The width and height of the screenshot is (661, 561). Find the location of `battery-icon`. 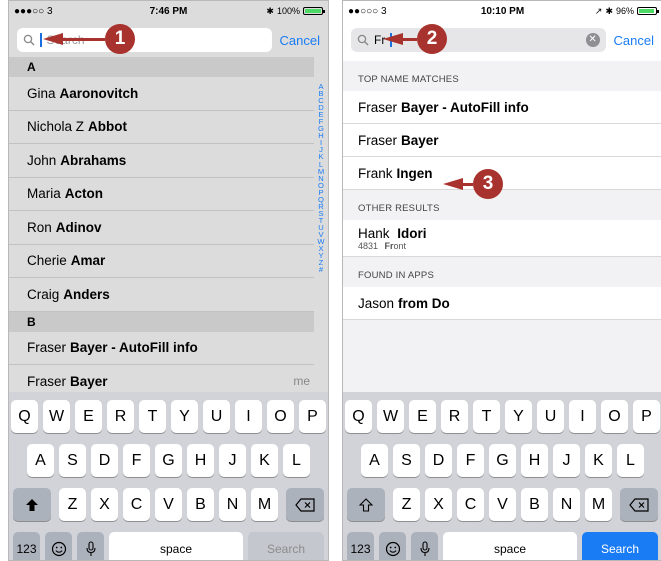

battery-icon is located at coordinates (648, 11).